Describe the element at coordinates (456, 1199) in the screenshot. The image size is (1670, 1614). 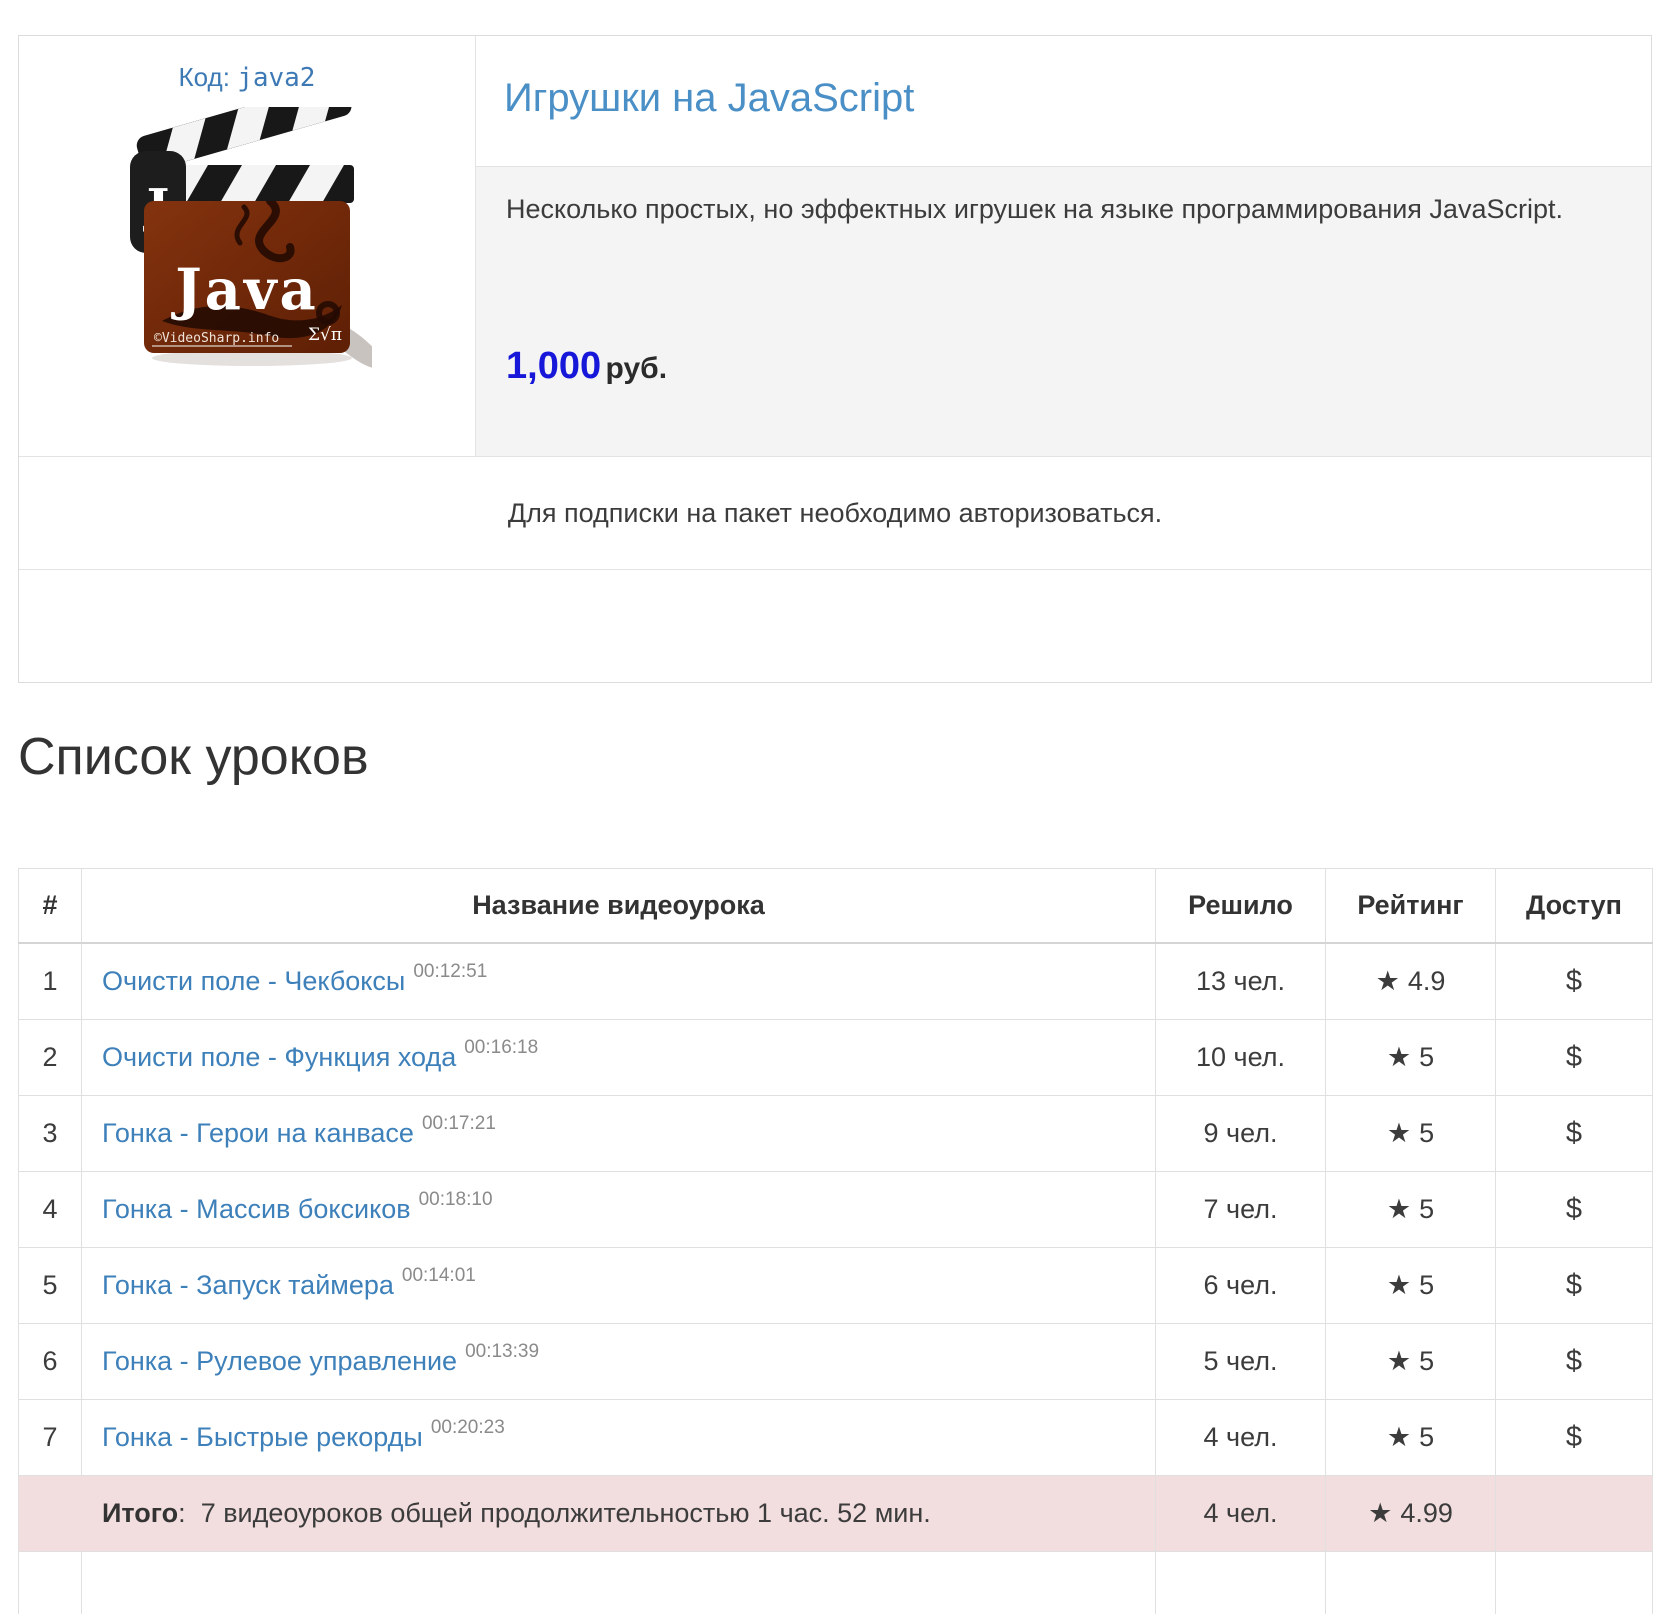
I see `lesson-duration: 00:18:10` at that location.